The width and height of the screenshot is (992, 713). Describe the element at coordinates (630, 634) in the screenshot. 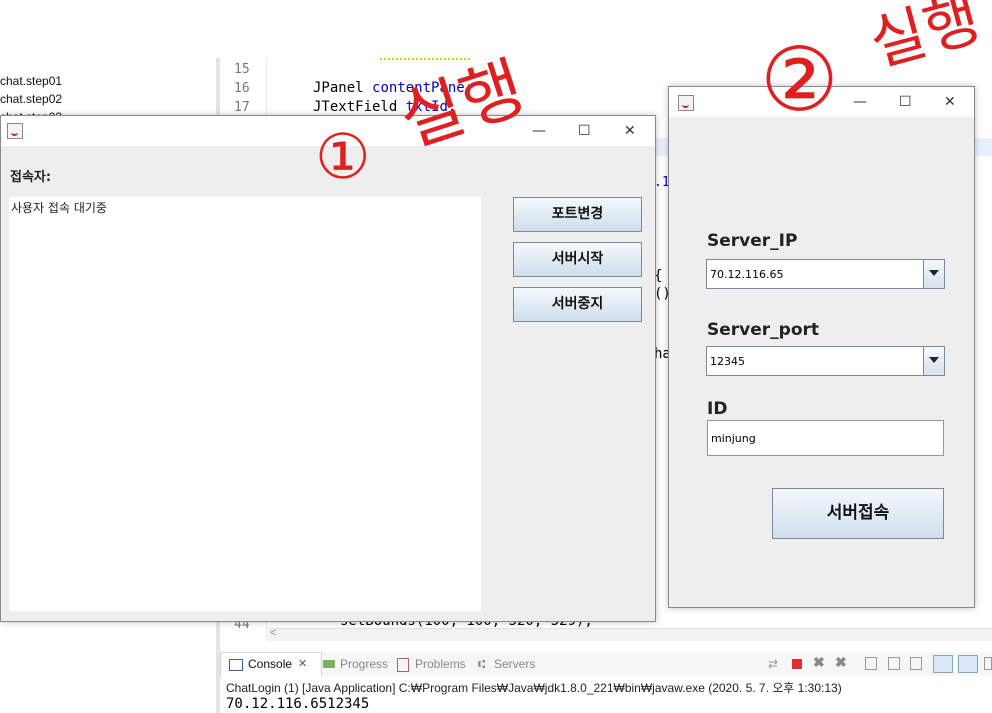

I see `horizontal-scrollbar: <` at that location.